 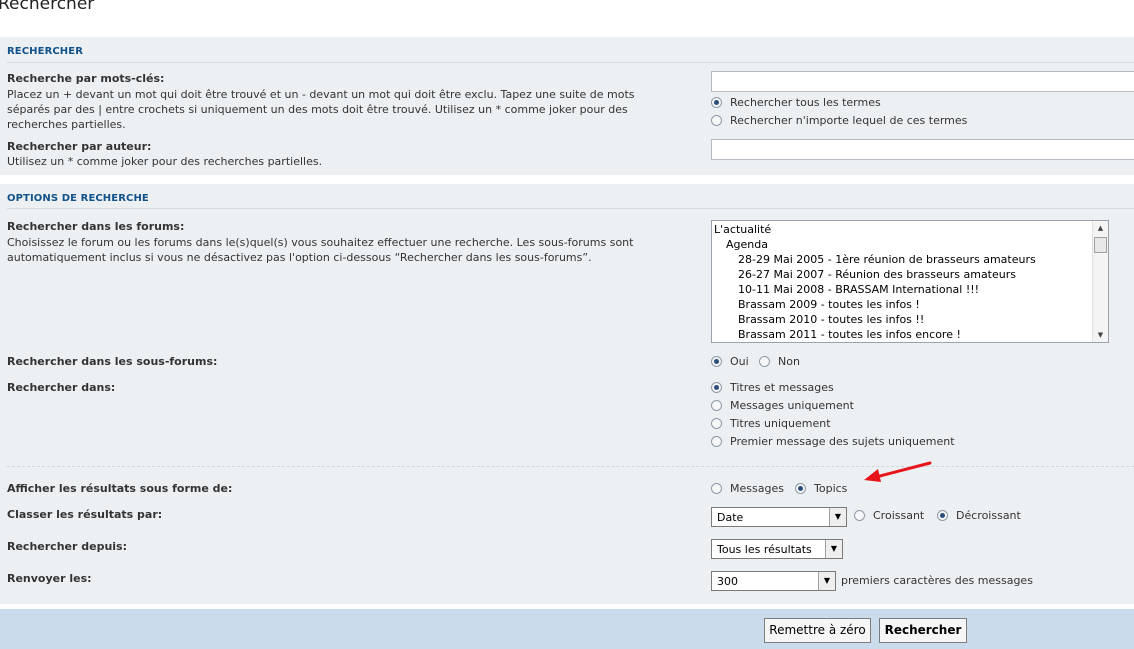 What do you see at coordinates (800, 488) in the screenshot?
I see `display-topics-radio` at bounding box center [800, 488].